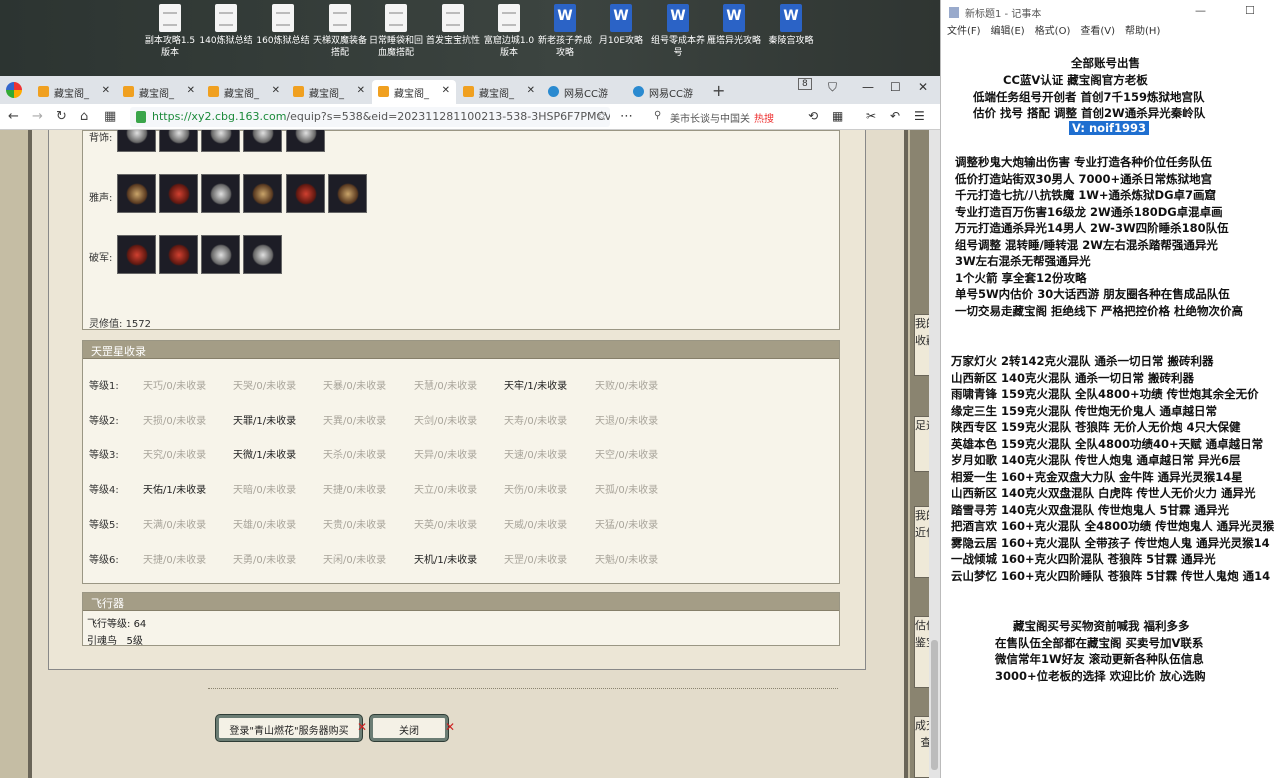  Describe the element at coordinates (395, 47) in the screenshot. I see `desktop-file-label: 日常睡袋和回血魔搭配` at that location.